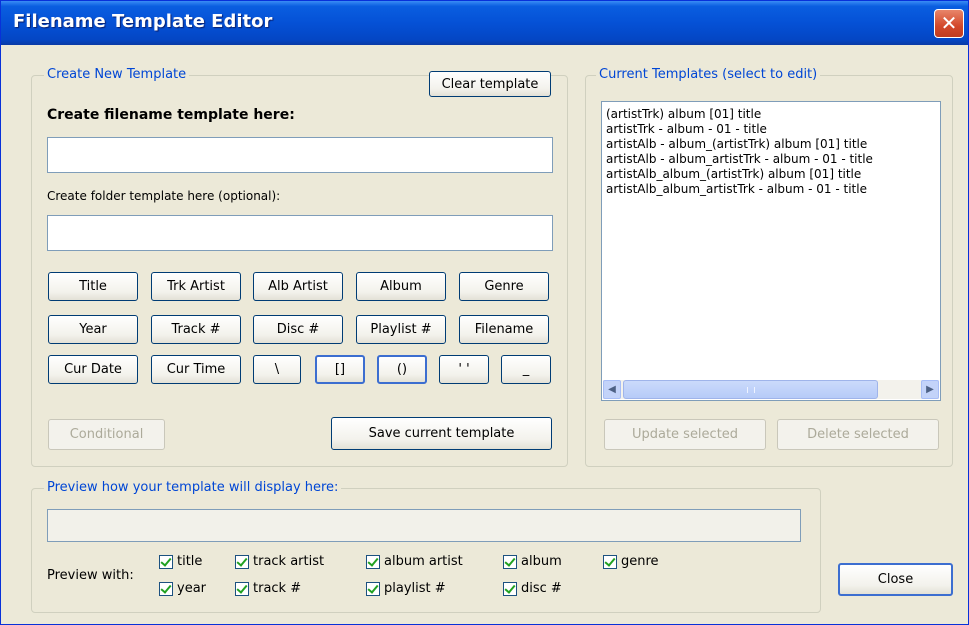 The image size is (969, 625). What do you see at coordinates (93, 286) in the screenshot?
I see `token-button-title: Title` at bounding box center [93, 286].